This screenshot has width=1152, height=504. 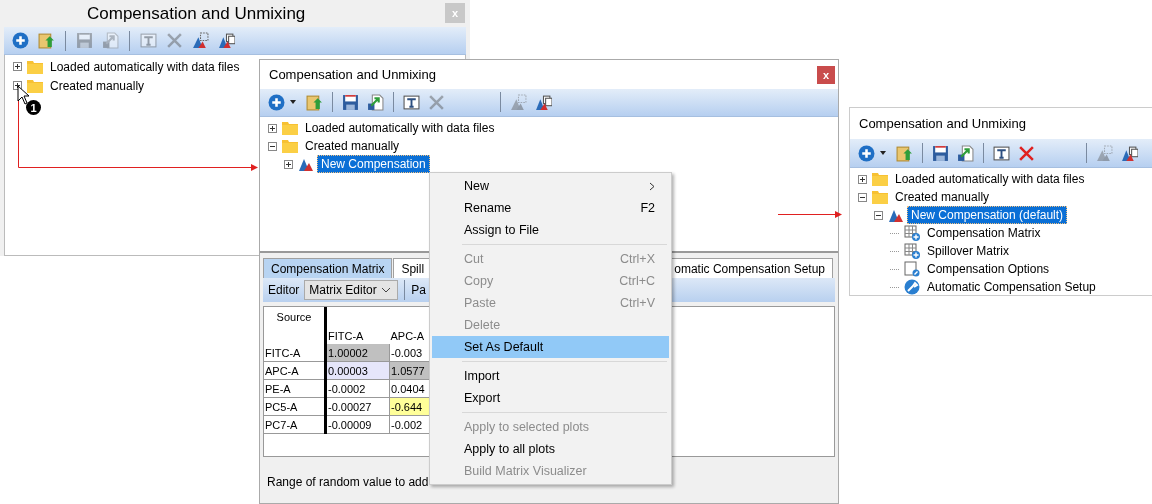 I want to click on arrow, so click(x=809, y=214).